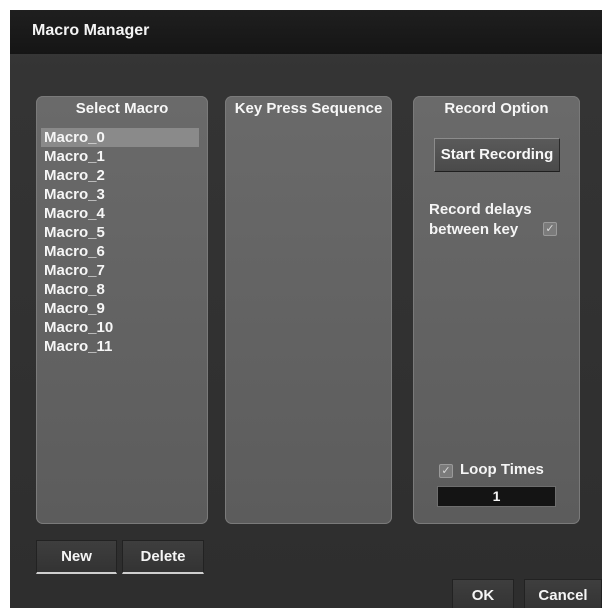  Describe the element at coordinates (480, 219) in the screenshot. I see `record-delays-label: Record delays between key` at that location.